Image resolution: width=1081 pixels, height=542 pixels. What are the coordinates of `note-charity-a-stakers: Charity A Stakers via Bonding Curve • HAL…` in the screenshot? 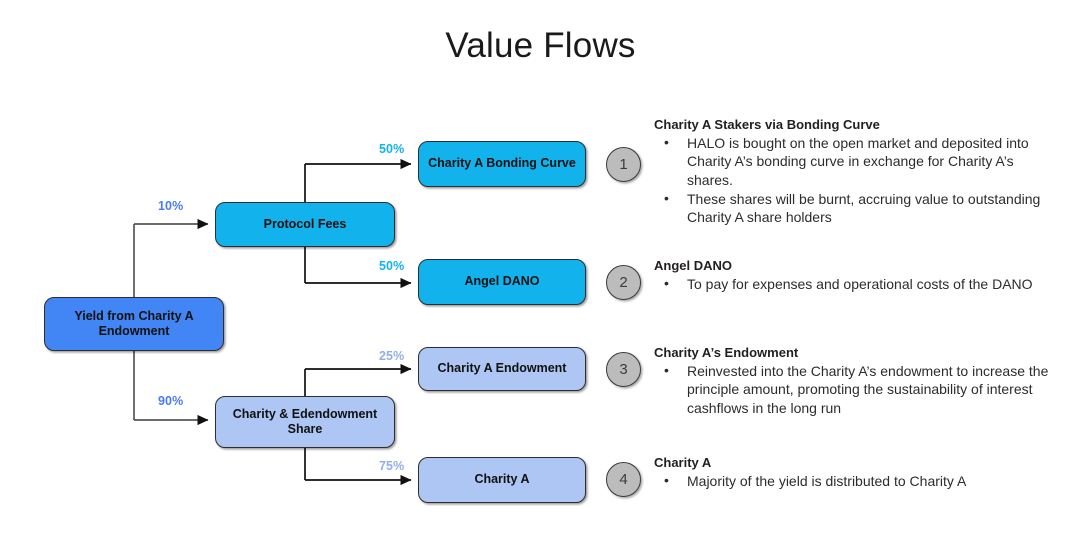 It's located at (854, 172).